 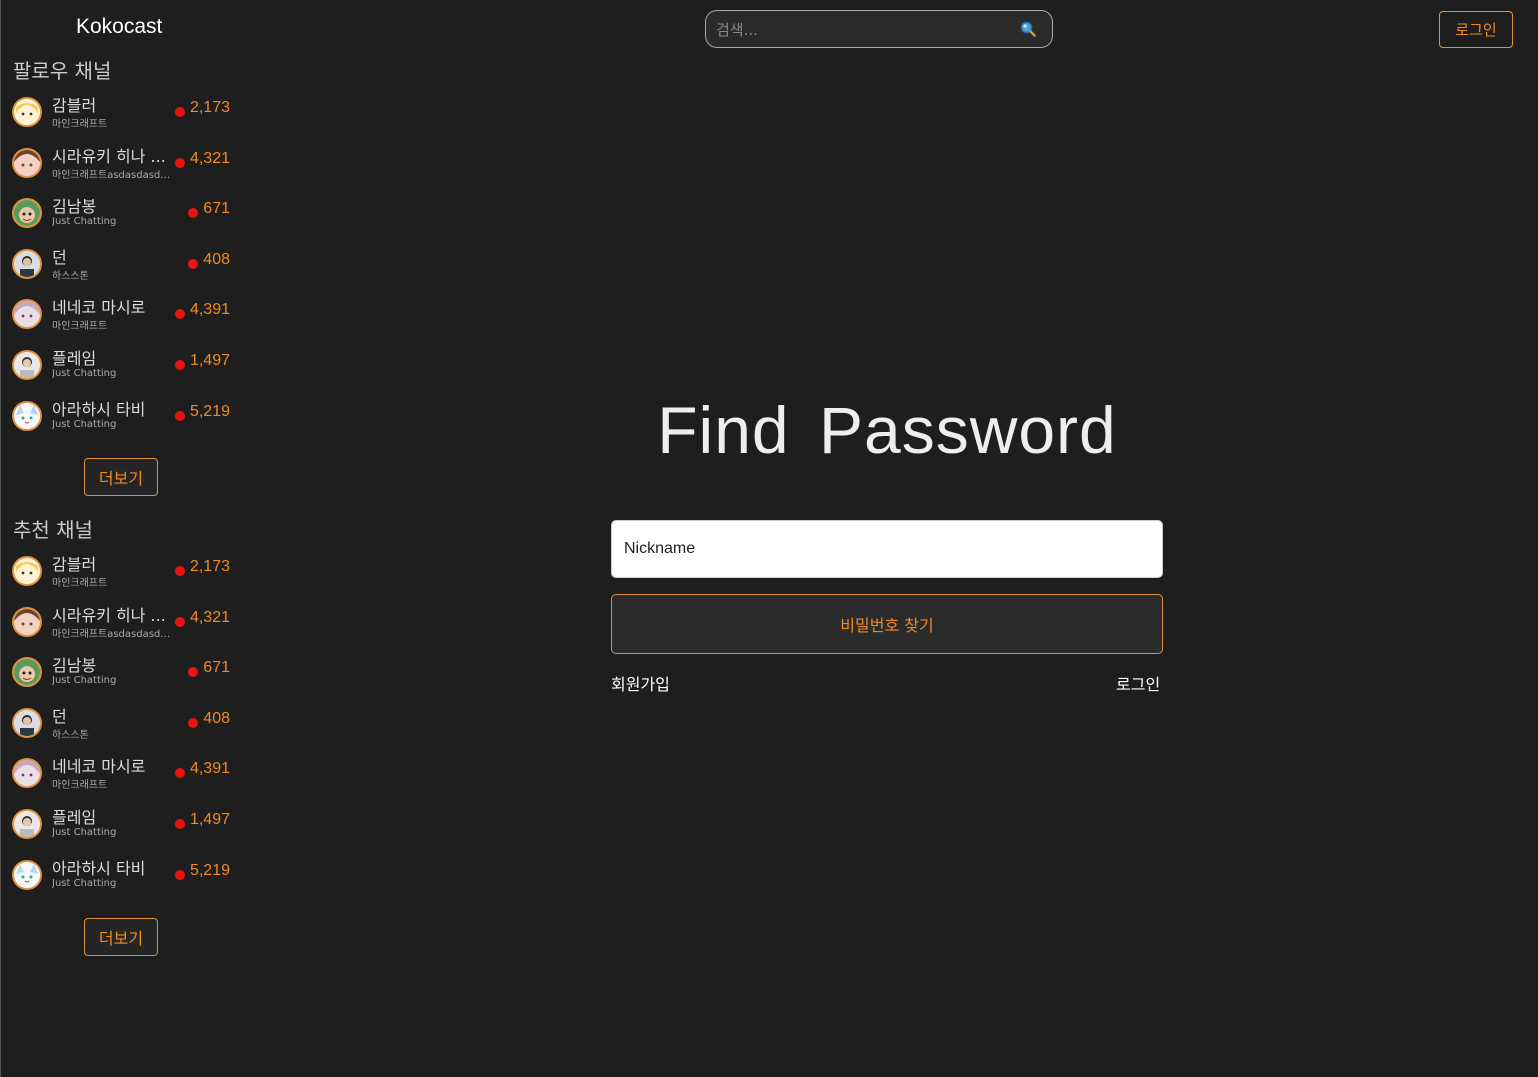 What do you see at coordinates (887, 549) in the screenshot?
I see `nickname-input` at bounding box center [887, 549].